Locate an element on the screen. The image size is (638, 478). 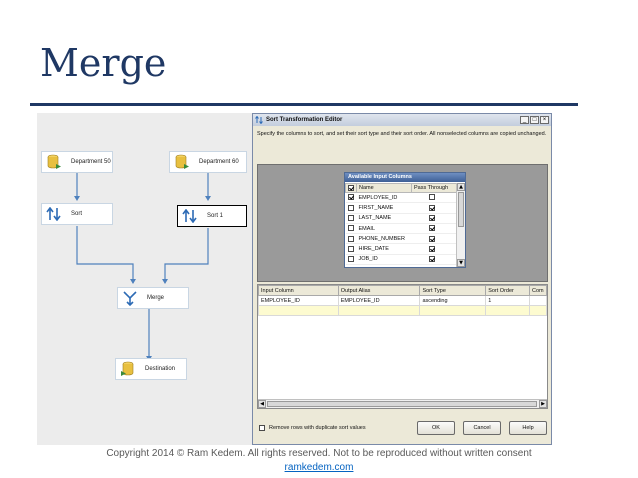
grid-cell-sort-order: 1 is located at coordinates (507, 300).